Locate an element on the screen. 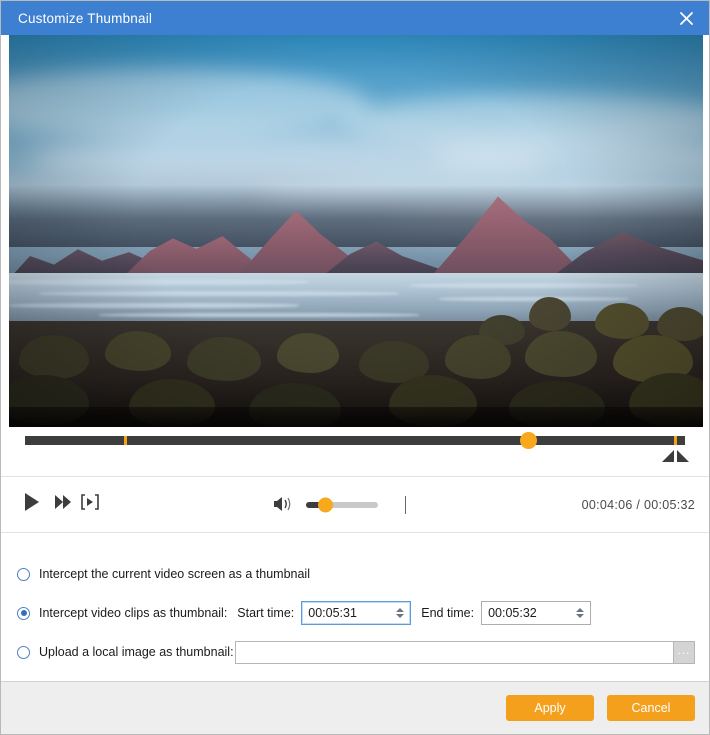 This screenshot has height=735, width=710. play-icon is located at coordinates (32, 504).